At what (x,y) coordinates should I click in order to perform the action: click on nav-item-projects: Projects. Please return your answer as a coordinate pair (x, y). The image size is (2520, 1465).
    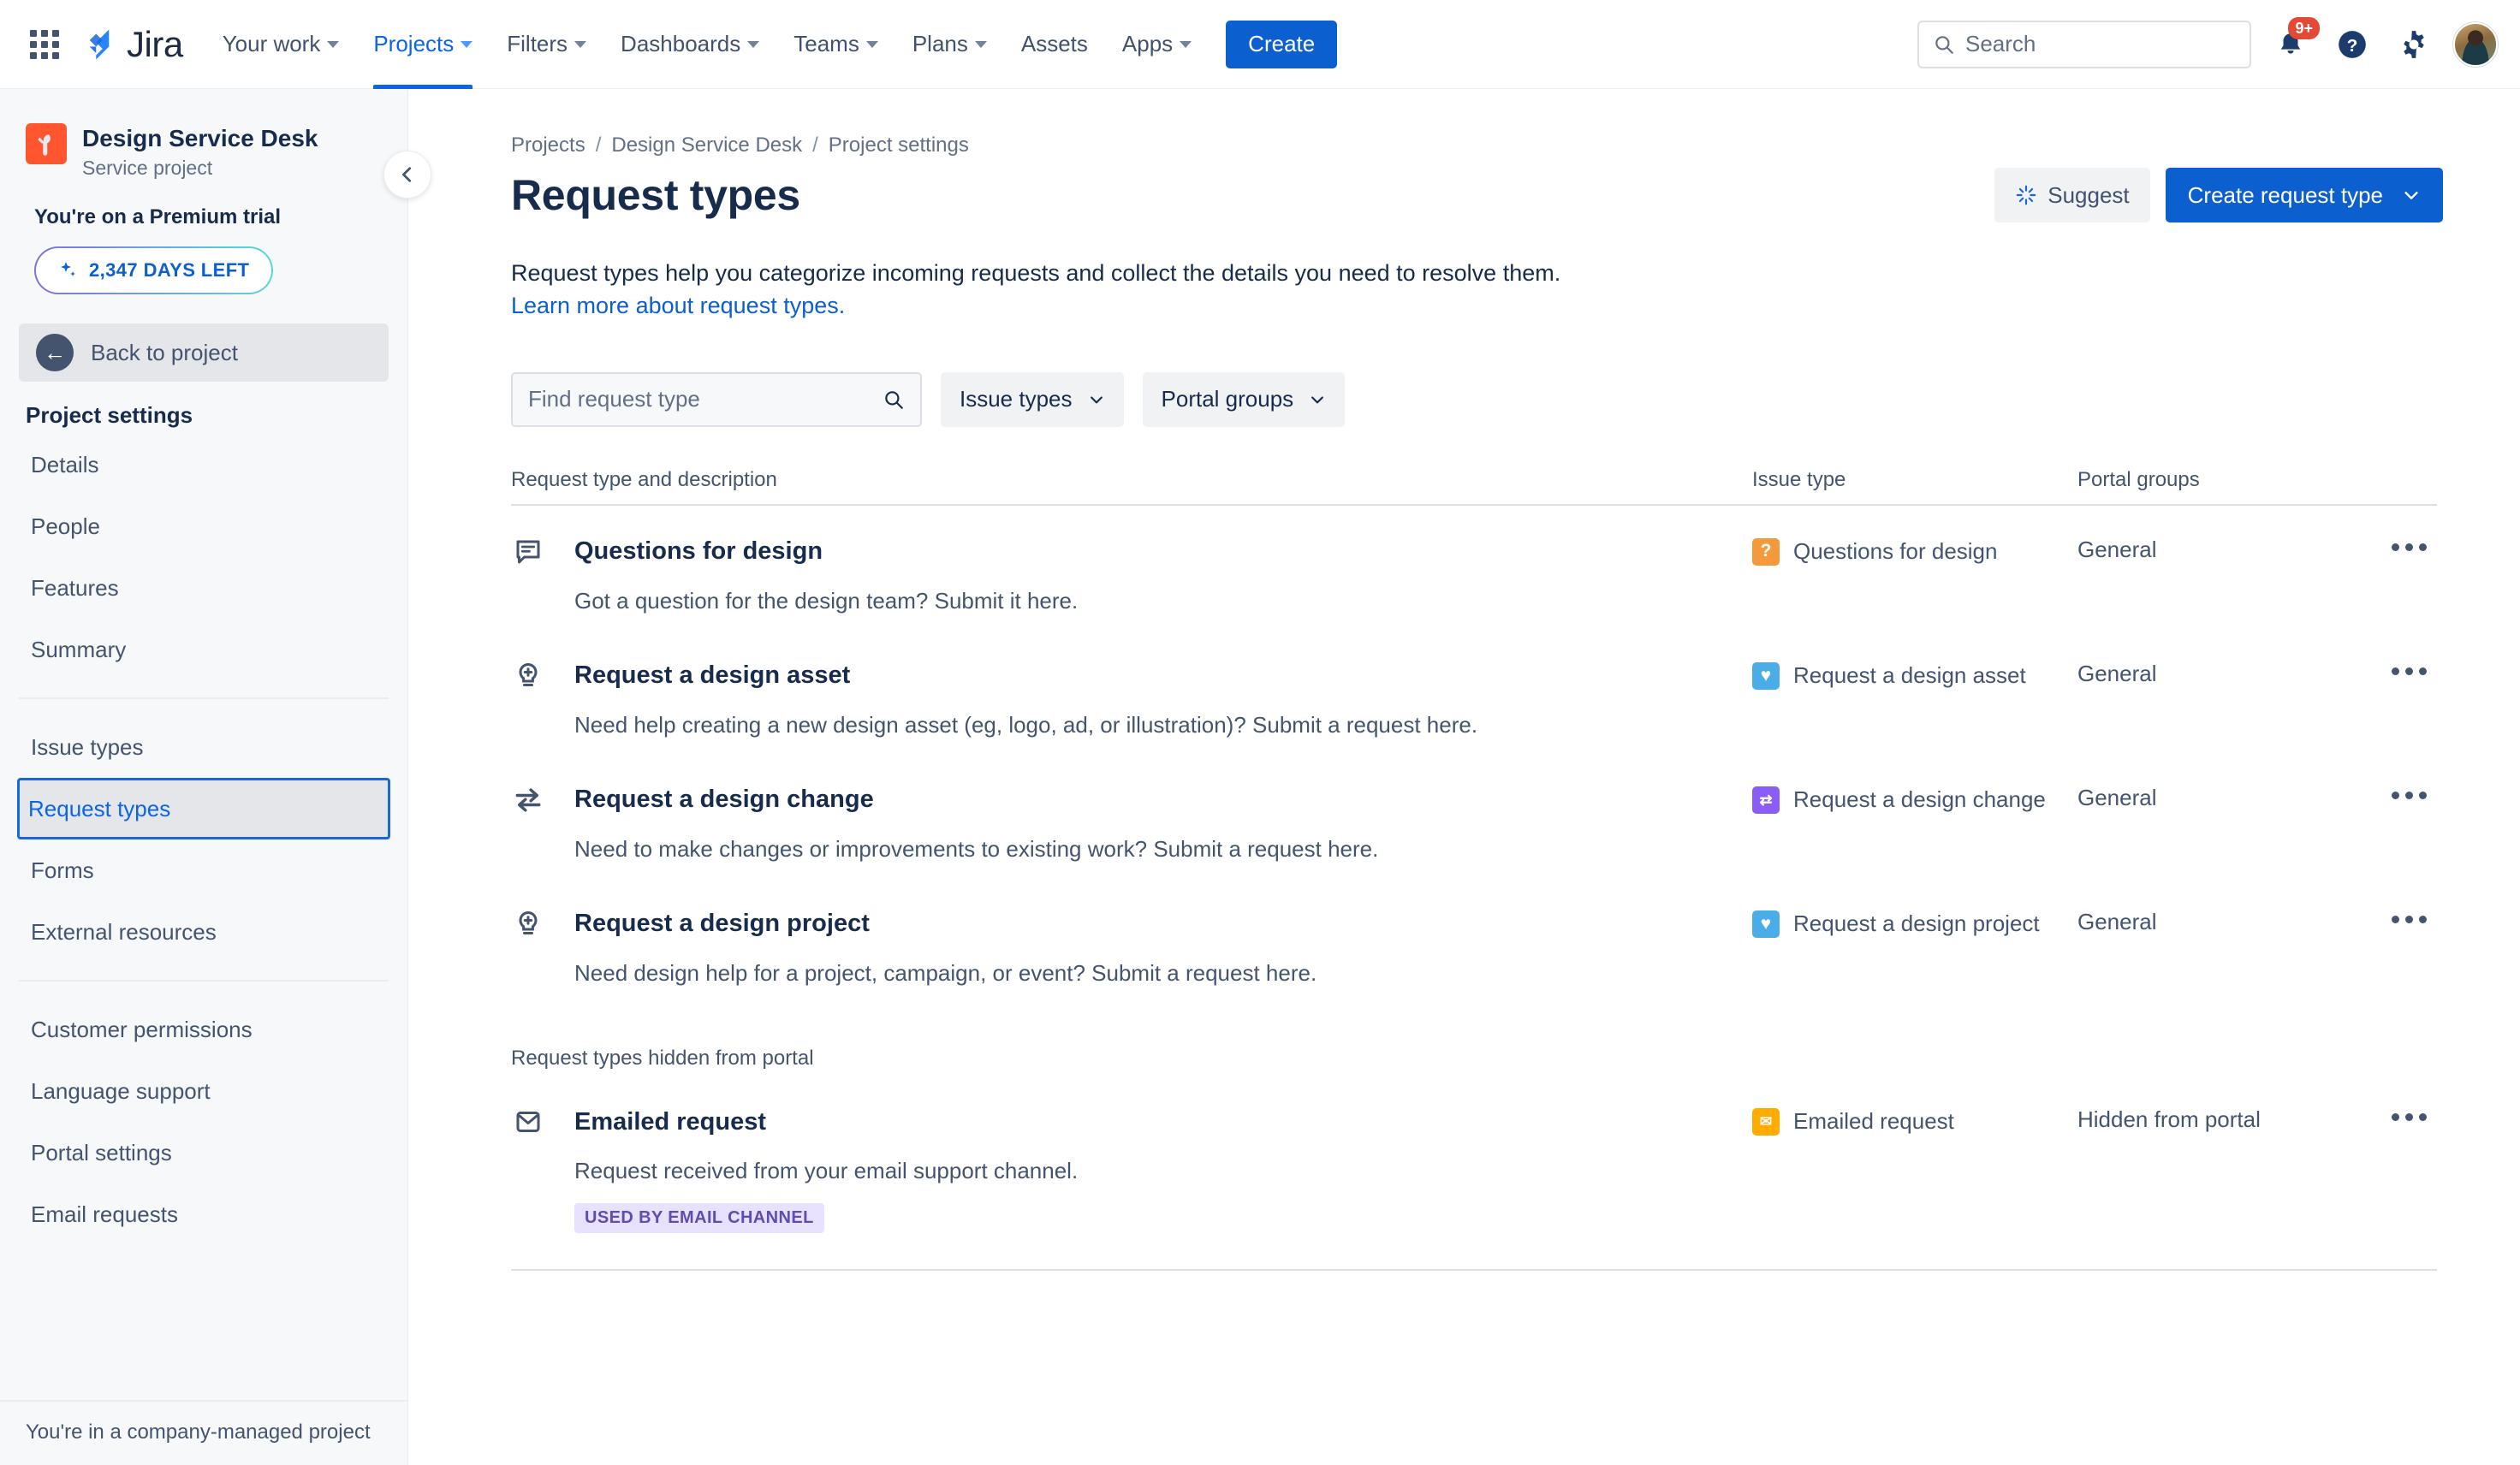
    Looking at the image, I should click on (423, 44).